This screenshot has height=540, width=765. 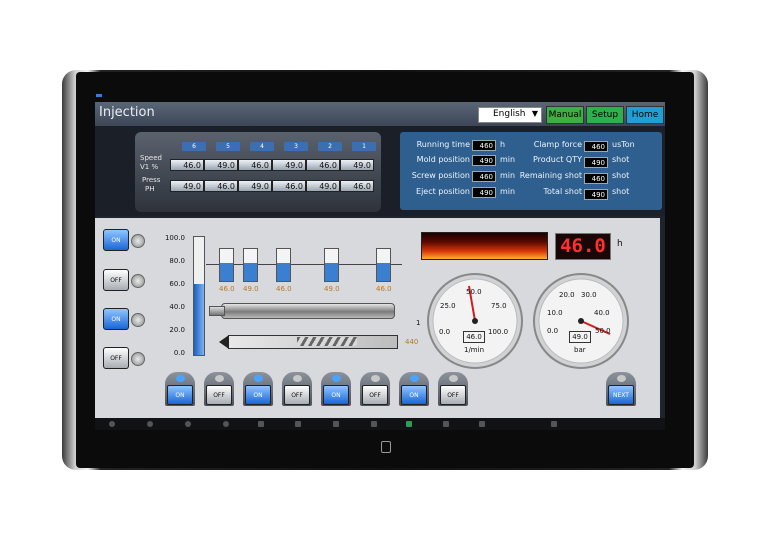 I want to click on side-switch-2: OFF, so click(x=116, y=280).